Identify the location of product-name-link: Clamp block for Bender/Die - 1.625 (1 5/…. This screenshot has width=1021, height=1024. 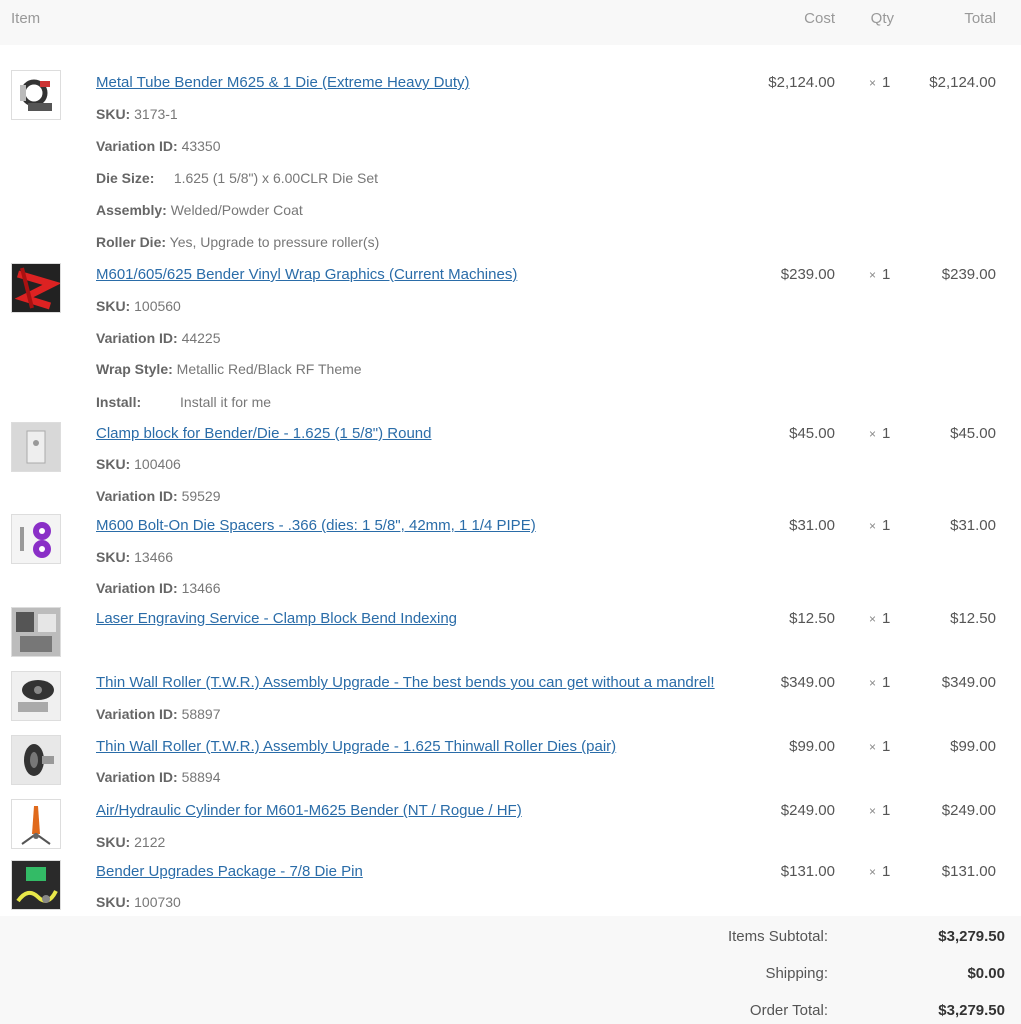
(264, 433).